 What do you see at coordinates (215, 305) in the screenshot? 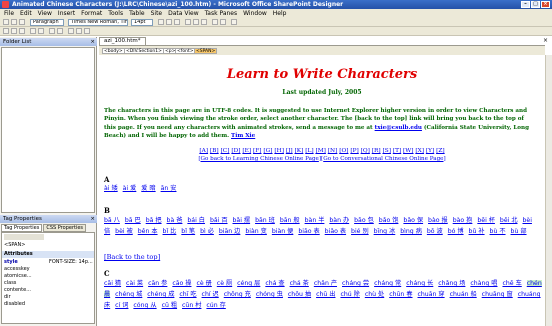
I see `character-link: cún 存` at bounding box center [215, 305].